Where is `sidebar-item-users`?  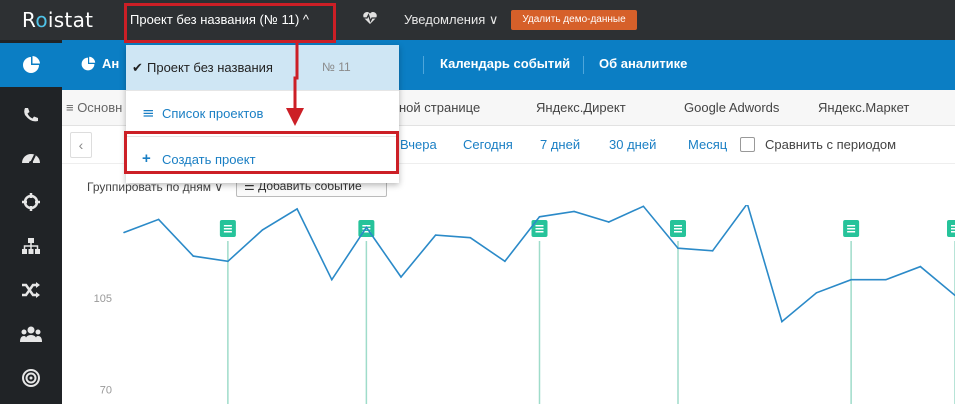
sidebar-item-users is located at coordinates (31, 334).